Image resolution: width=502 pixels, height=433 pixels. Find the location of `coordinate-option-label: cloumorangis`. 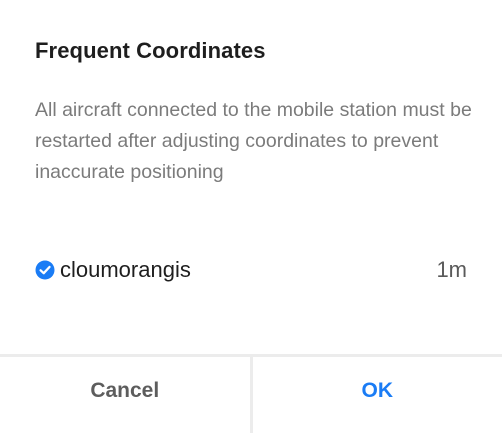

coordinate-option-label: cloumorangis is located at coordinates (125, 269).